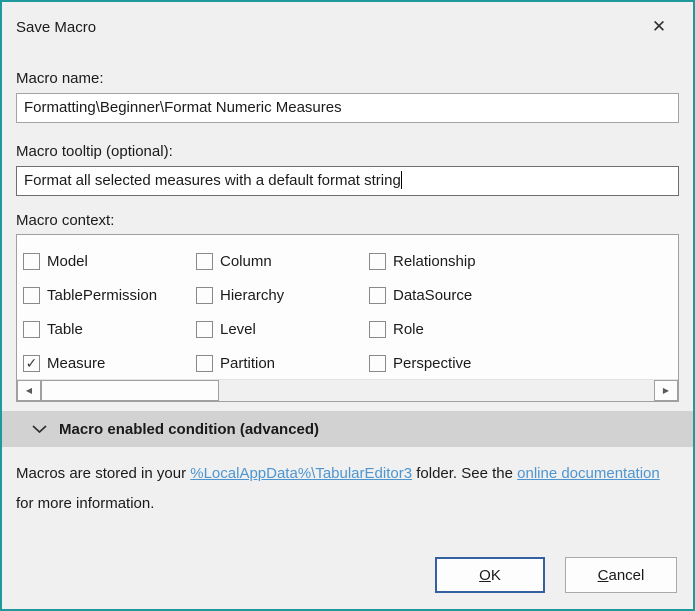 This screenshot has width=695, height=611. What do you see at coordinates (523, 261) in the screenshot?
I see `context-checkbox-relationship: Relationship` at bounding box center [523, 261].